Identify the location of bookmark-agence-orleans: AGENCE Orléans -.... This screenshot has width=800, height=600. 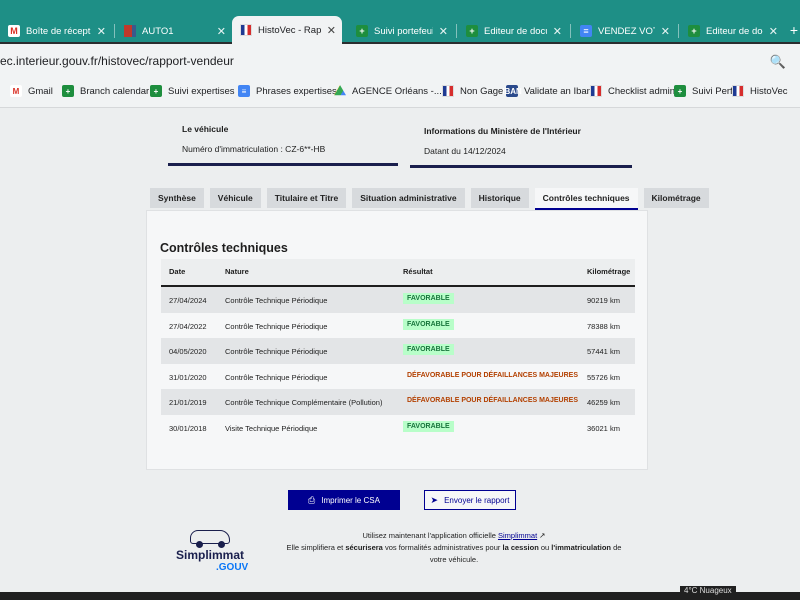
(388, 91).